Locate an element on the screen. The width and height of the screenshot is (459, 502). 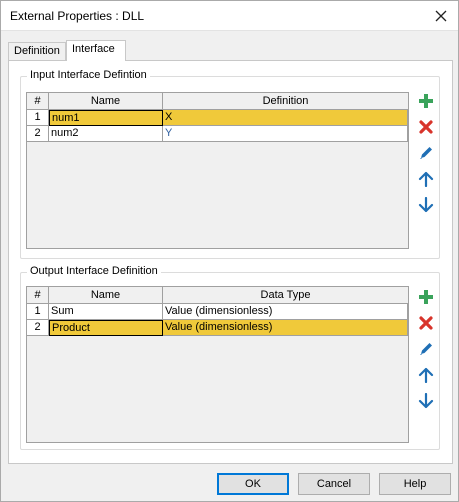
move-down-input-button is located at coordinates (426, 205).